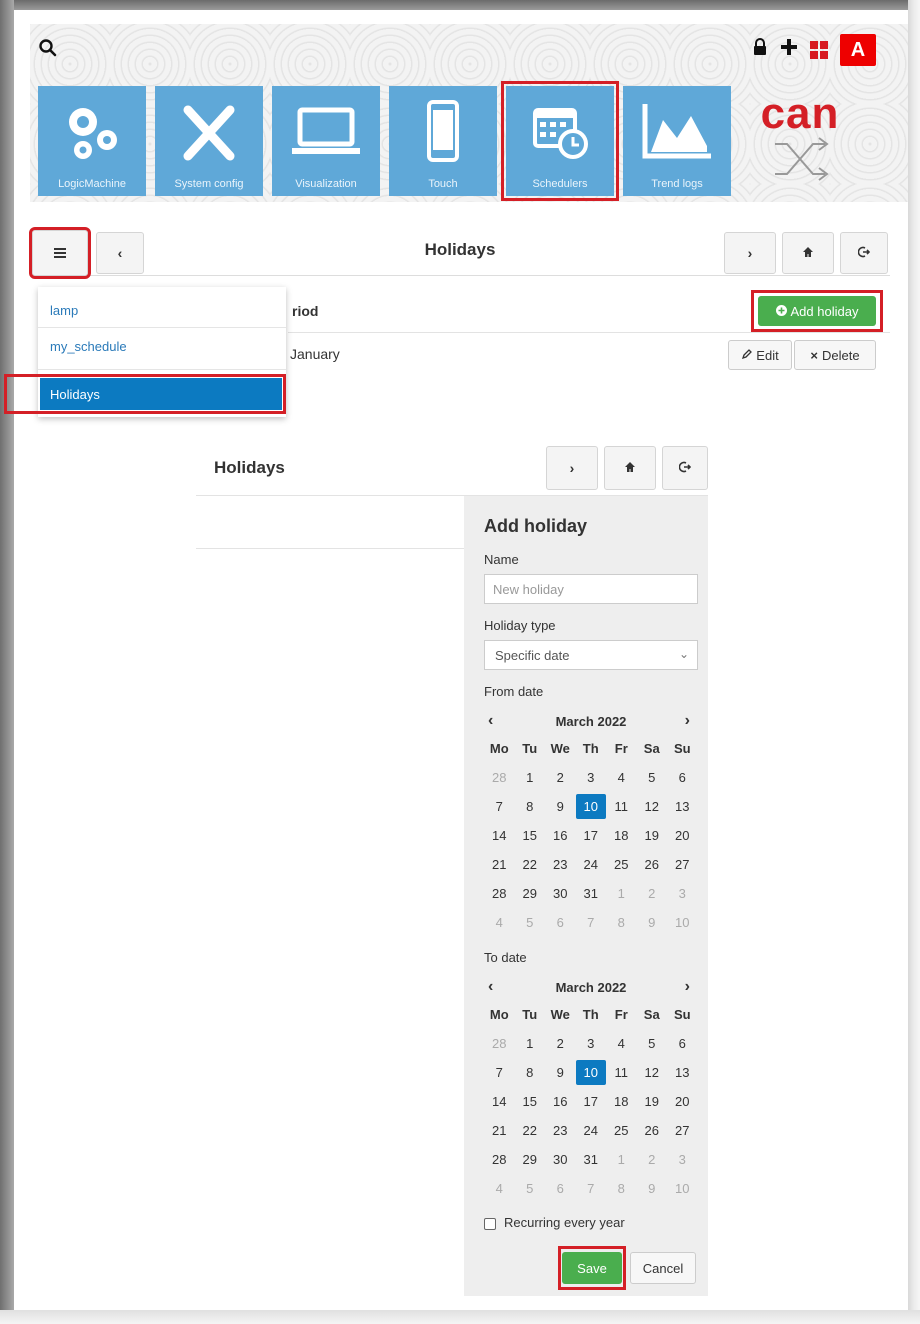  Describe the element at coordinates (326, 141) in the screenshot. I see `app-tile-visualization: Visualization` at that location.